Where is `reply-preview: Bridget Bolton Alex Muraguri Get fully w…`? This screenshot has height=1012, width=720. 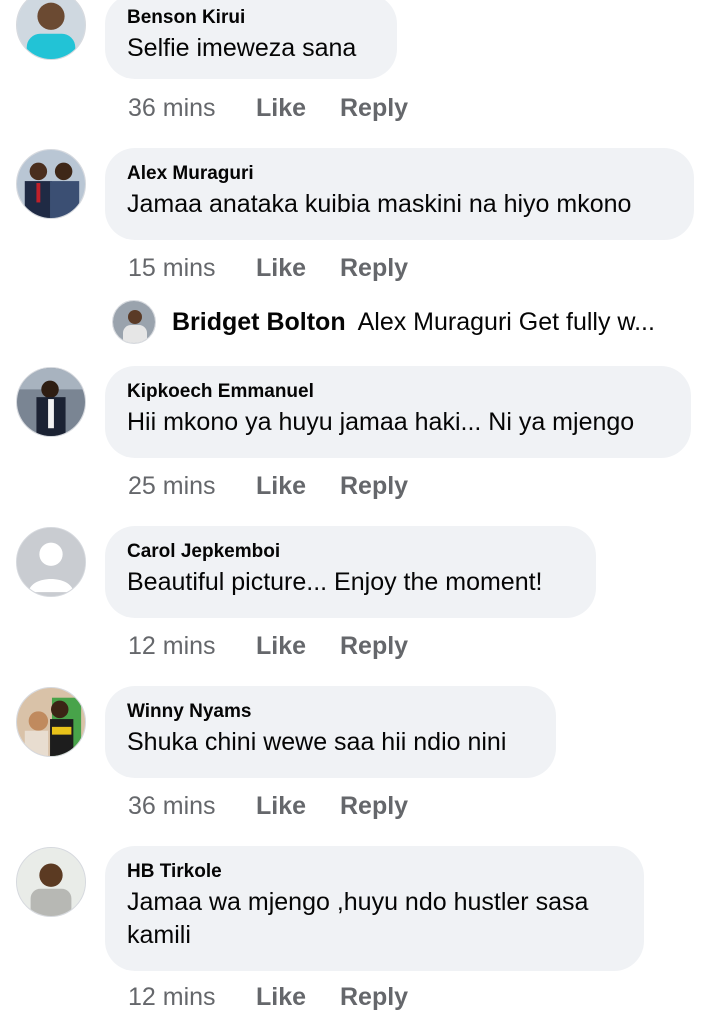
reply-preview: Bridget Bolton Alex Muraguri Get fully w… is located at coordinates (383, 322).